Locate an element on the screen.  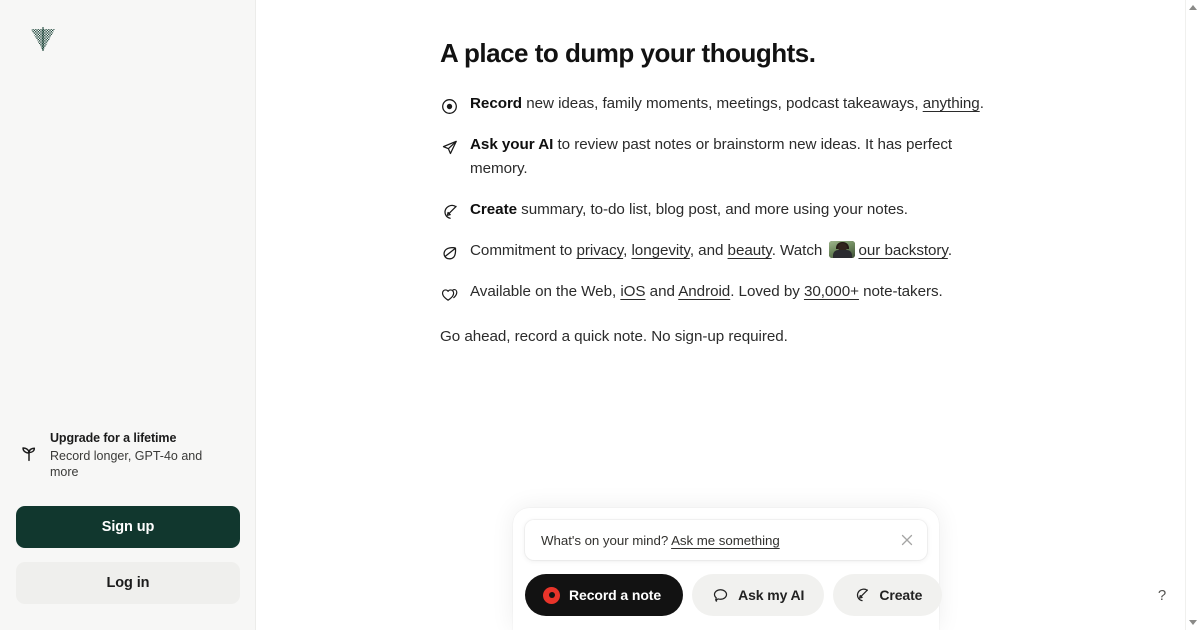
thumbnail-body is located at coordinates (843, 254).